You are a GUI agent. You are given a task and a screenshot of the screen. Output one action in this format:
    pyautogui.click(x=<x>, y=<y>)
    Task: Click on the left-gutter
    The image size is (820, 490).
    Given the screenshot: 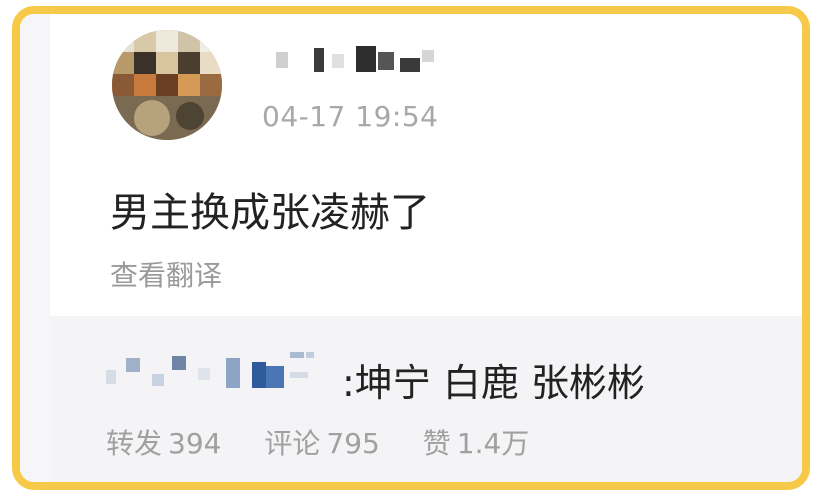 What is the action you would take?
    pyautogui.click(x=35, y=248)
    